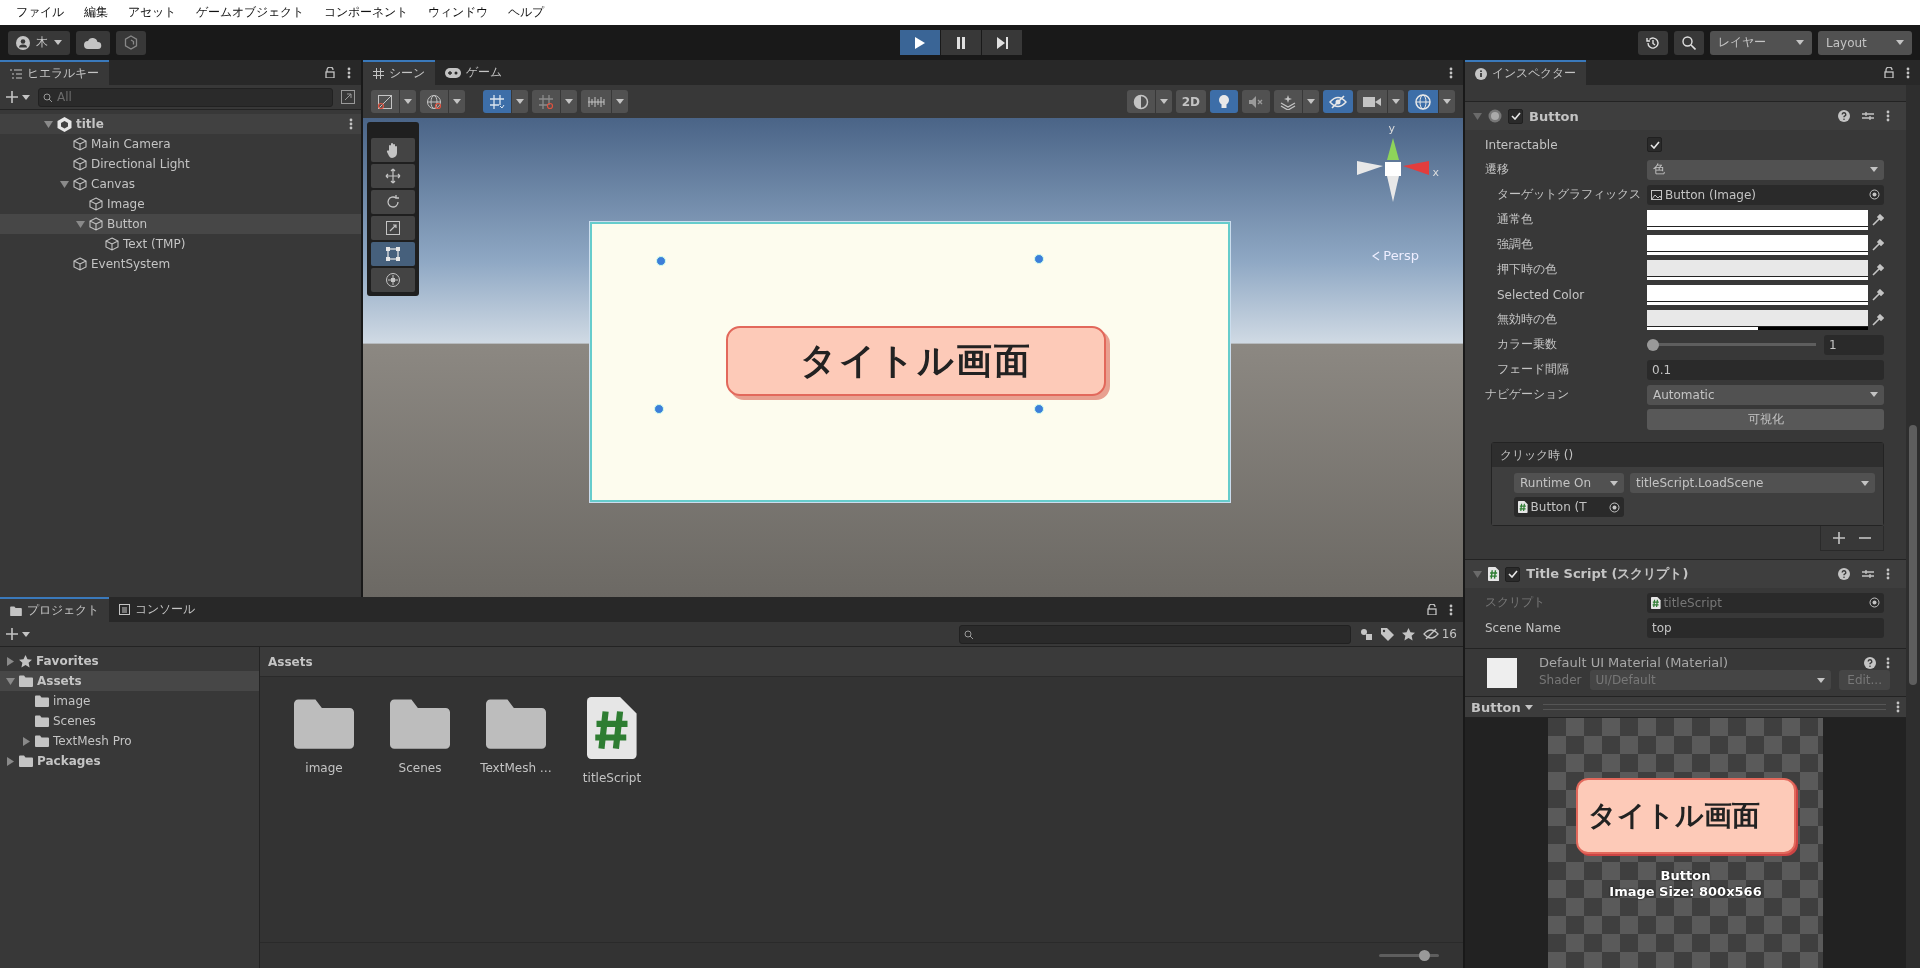 This screenshot has width=1920, height=968. Describe the element at coordinates (129, 741) in the screenshot. I see `tree-item: TextMesh Pro` at that location.